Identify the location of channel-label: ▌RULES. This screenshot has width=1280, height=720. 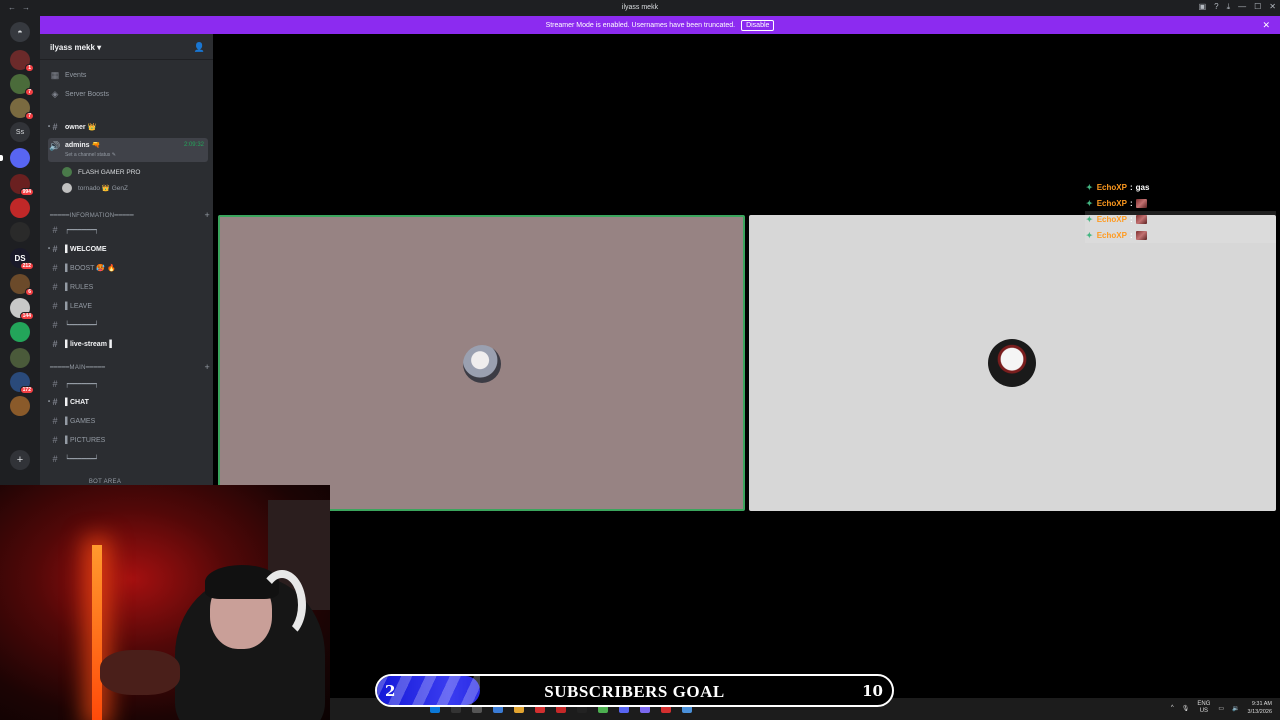
(79, 287).